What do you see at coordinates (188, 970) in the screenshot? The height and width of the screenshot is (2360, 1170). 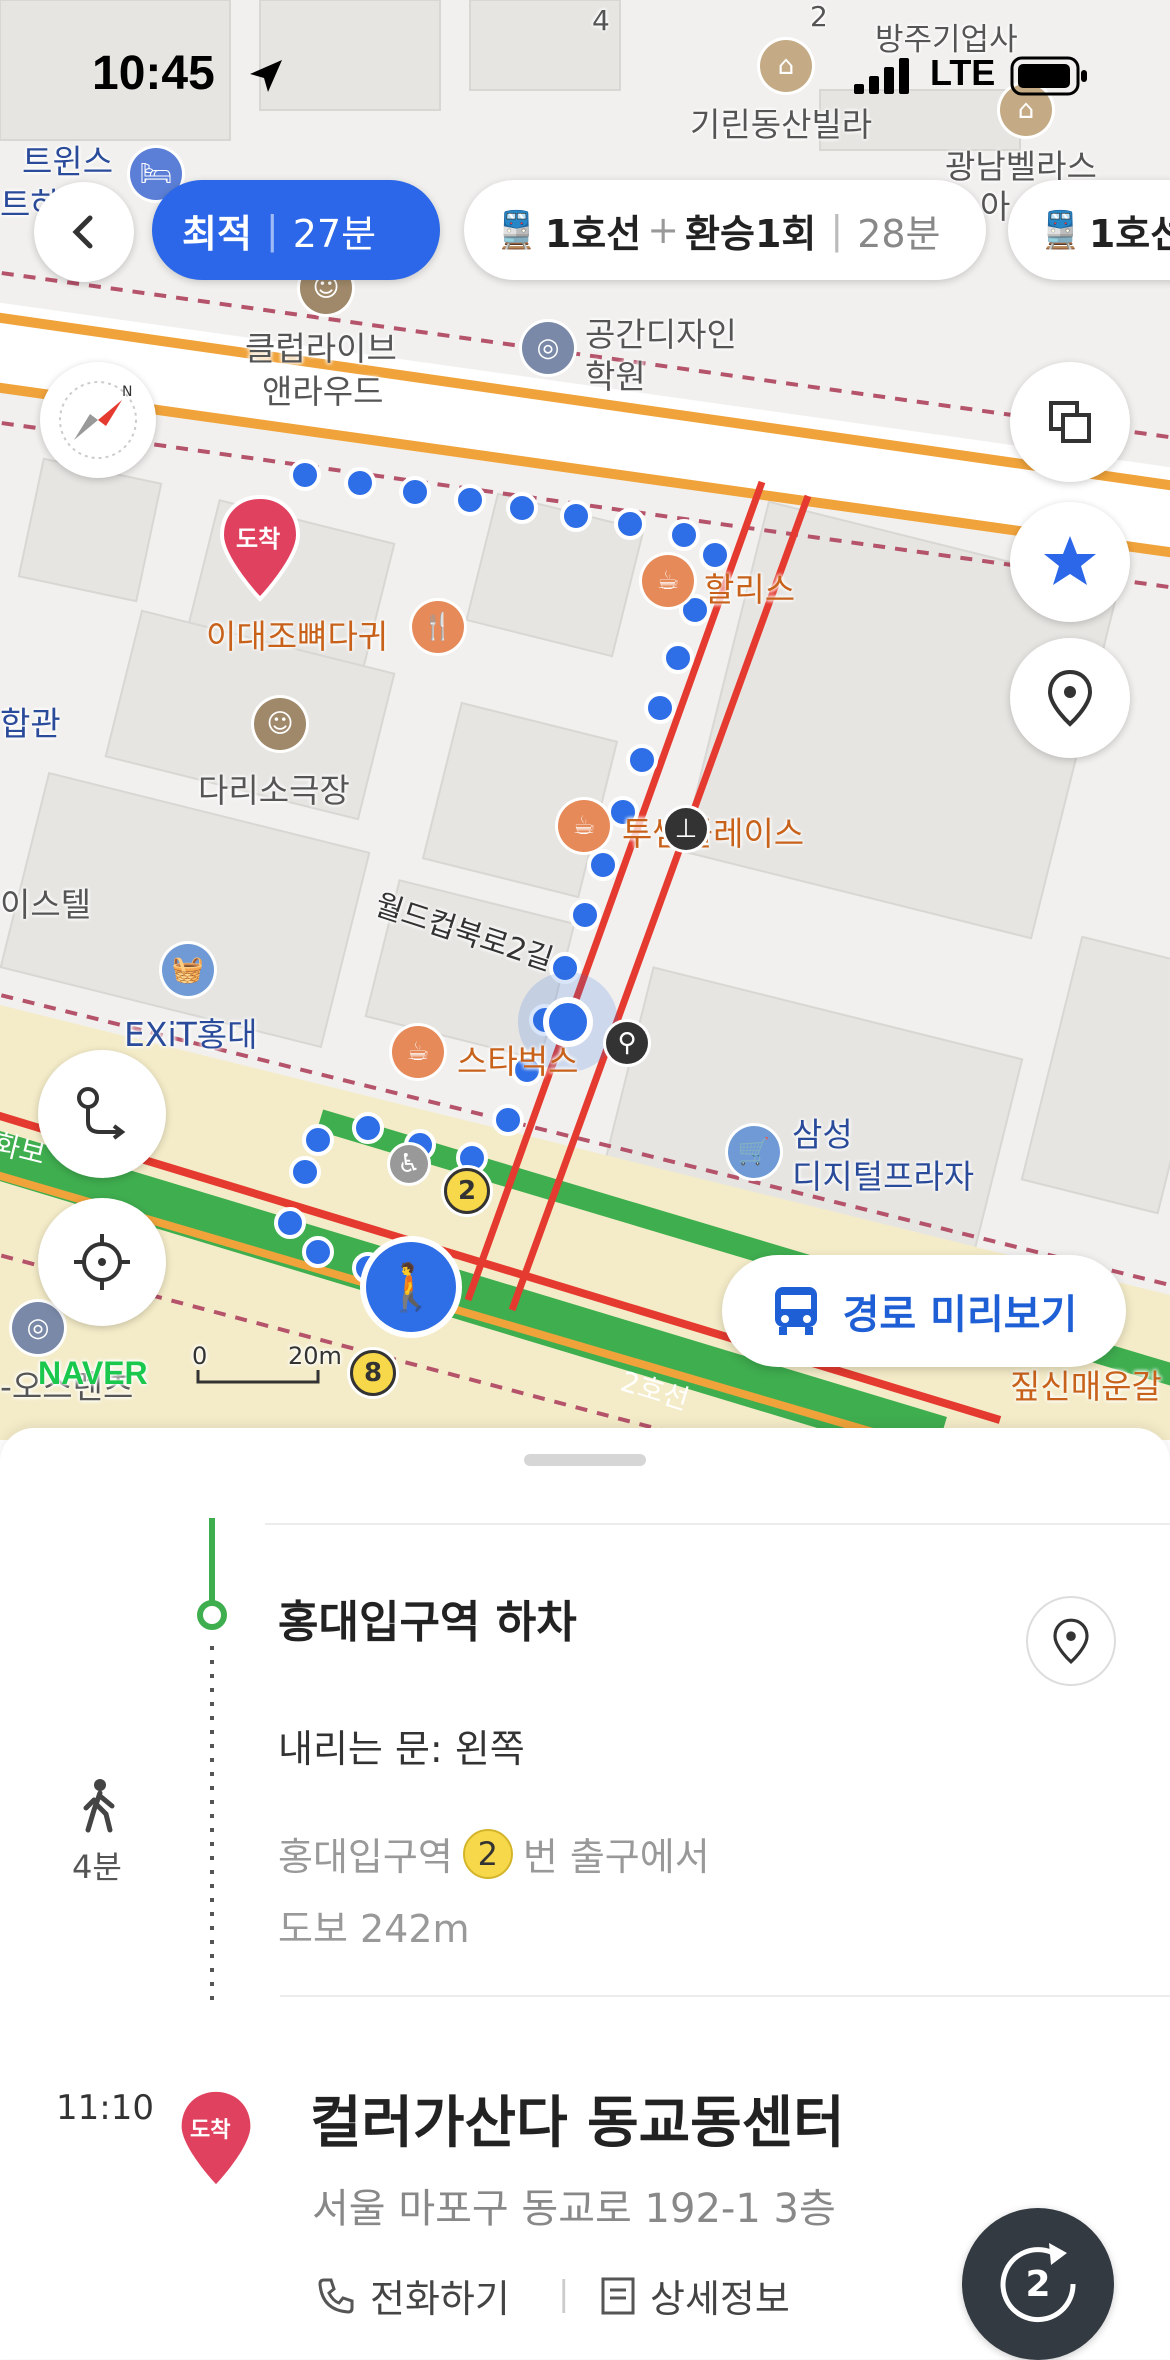 I see `shopping-icon: 🧺` at bounding box center [188, 970].